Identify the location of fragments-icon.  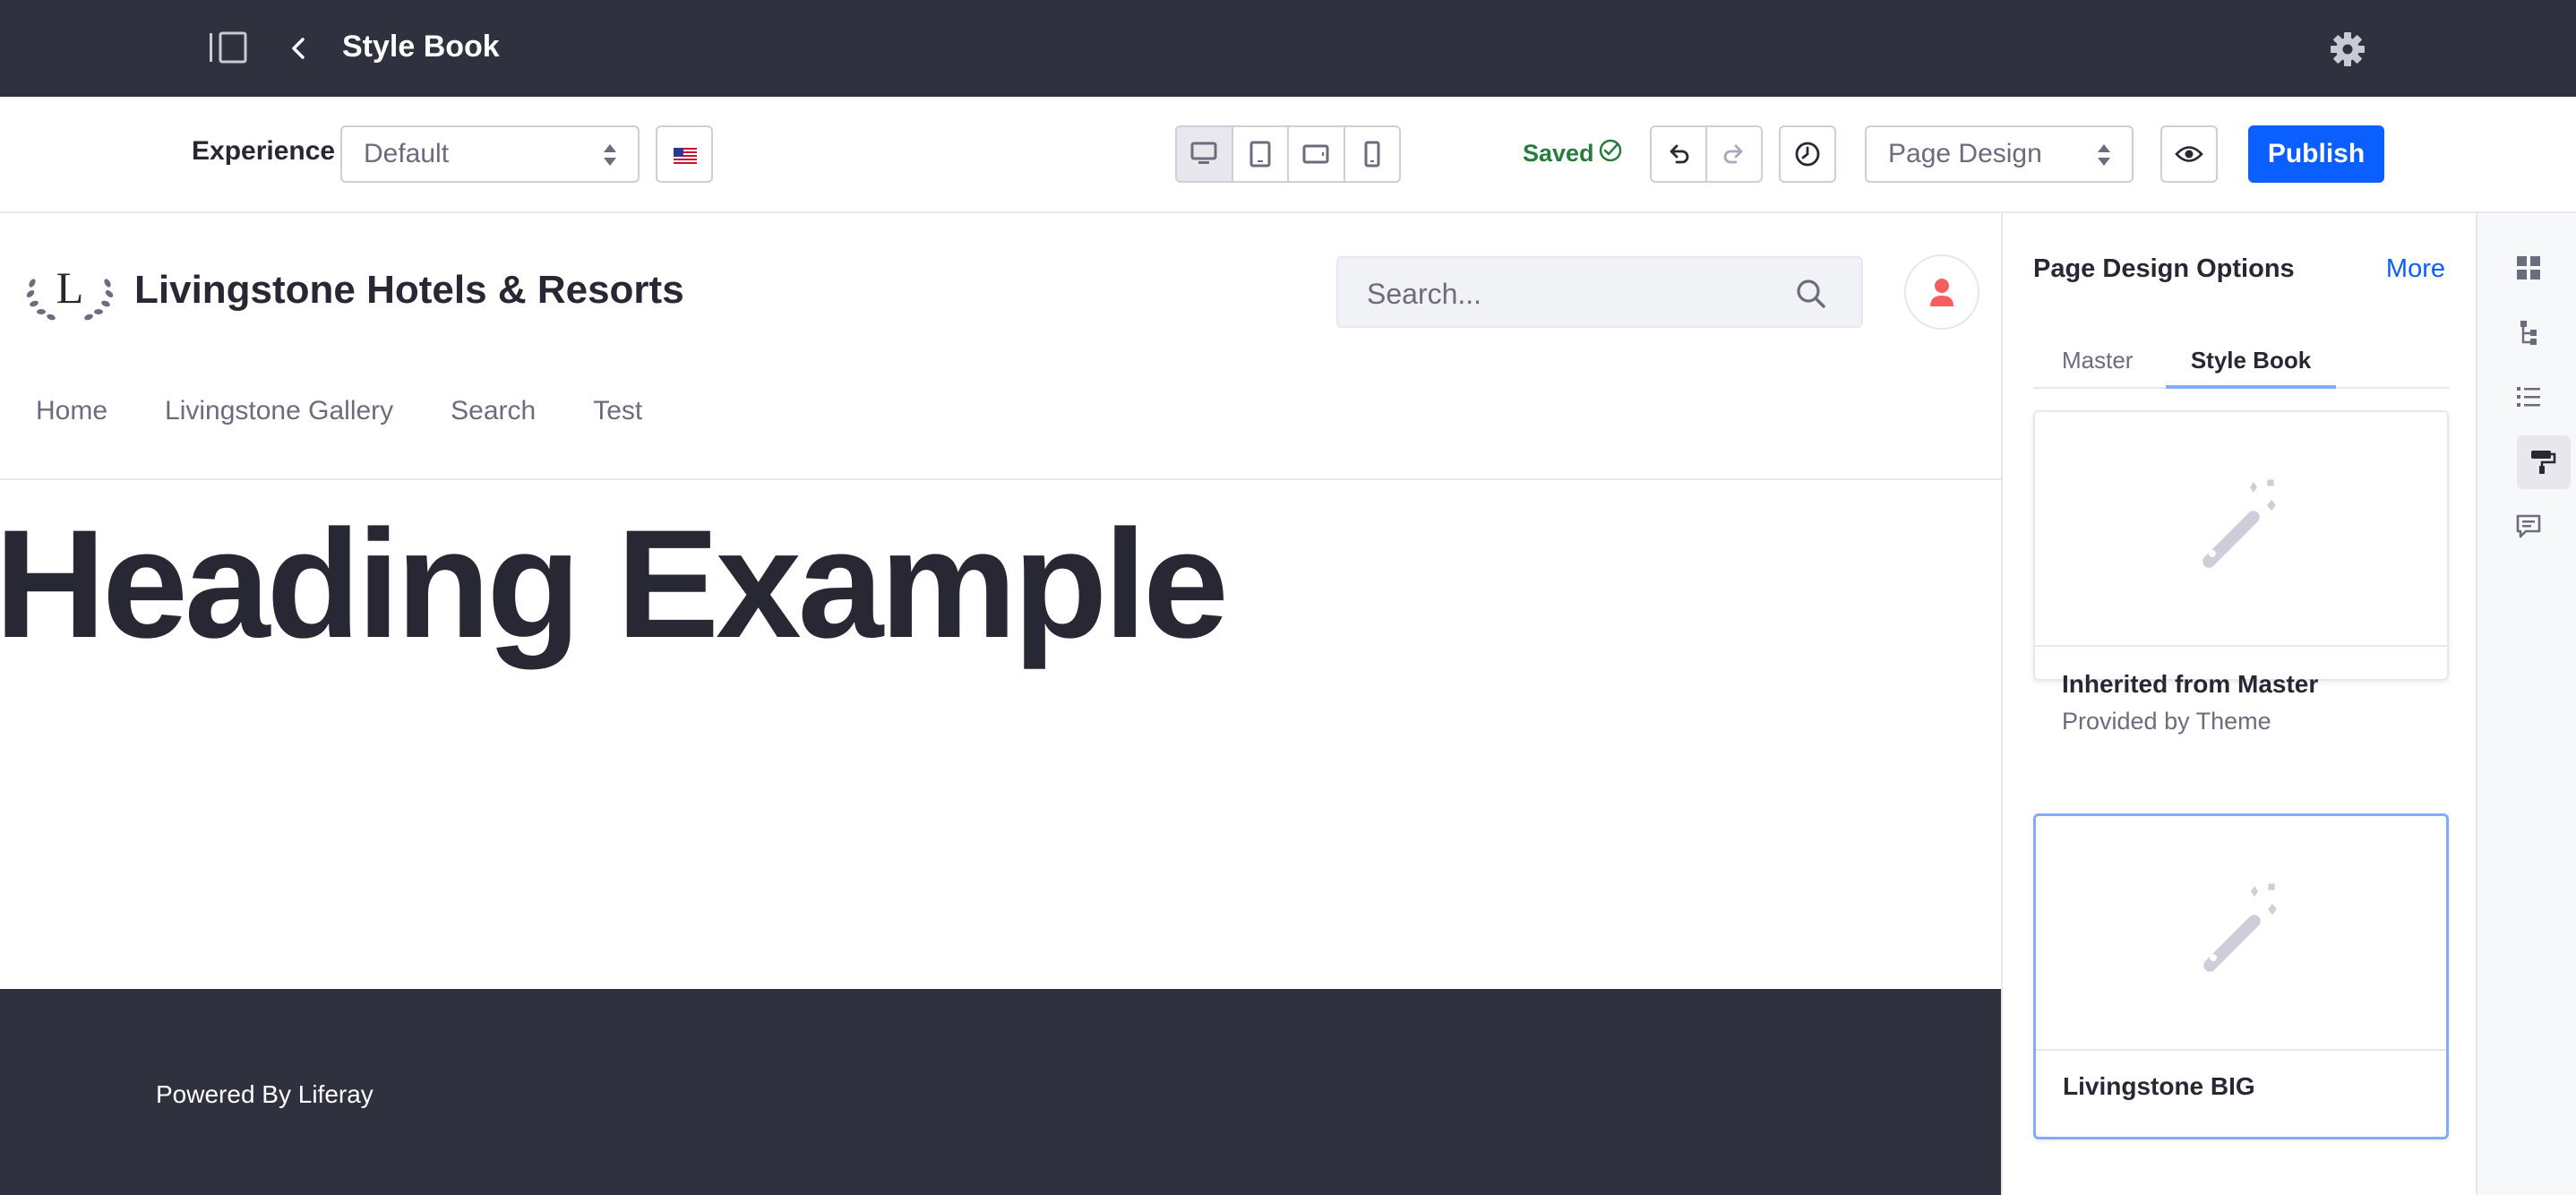
(2528, 267).